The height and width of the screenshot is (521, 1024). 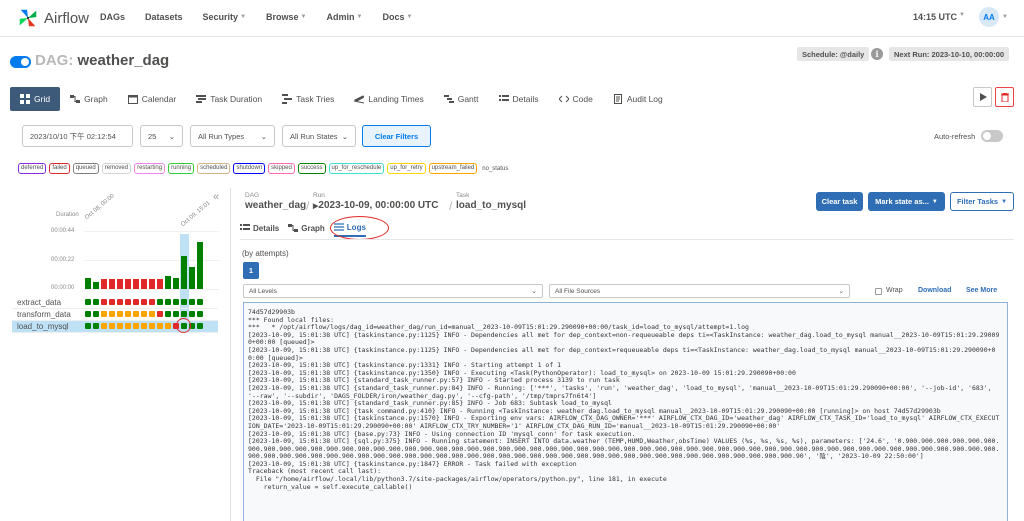 I want to click on nav-item-dags: DAGs, so click(x=112, y=17).